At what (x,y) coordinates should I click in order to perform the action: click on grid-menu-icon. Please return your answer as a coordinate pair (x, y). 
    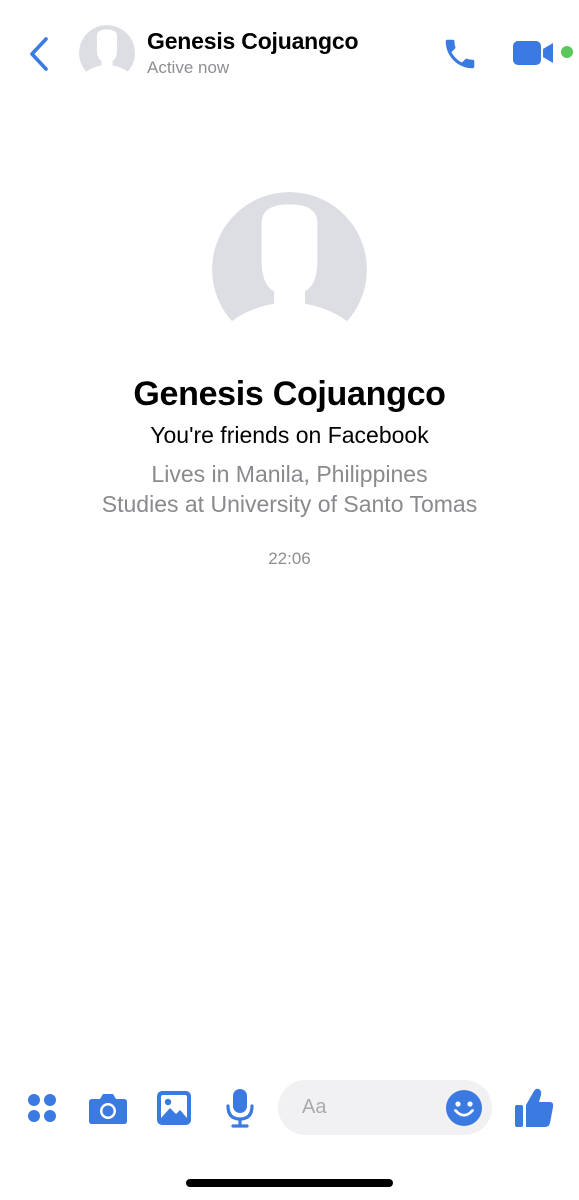
    Looking at the image, I should click on (42, 1108).